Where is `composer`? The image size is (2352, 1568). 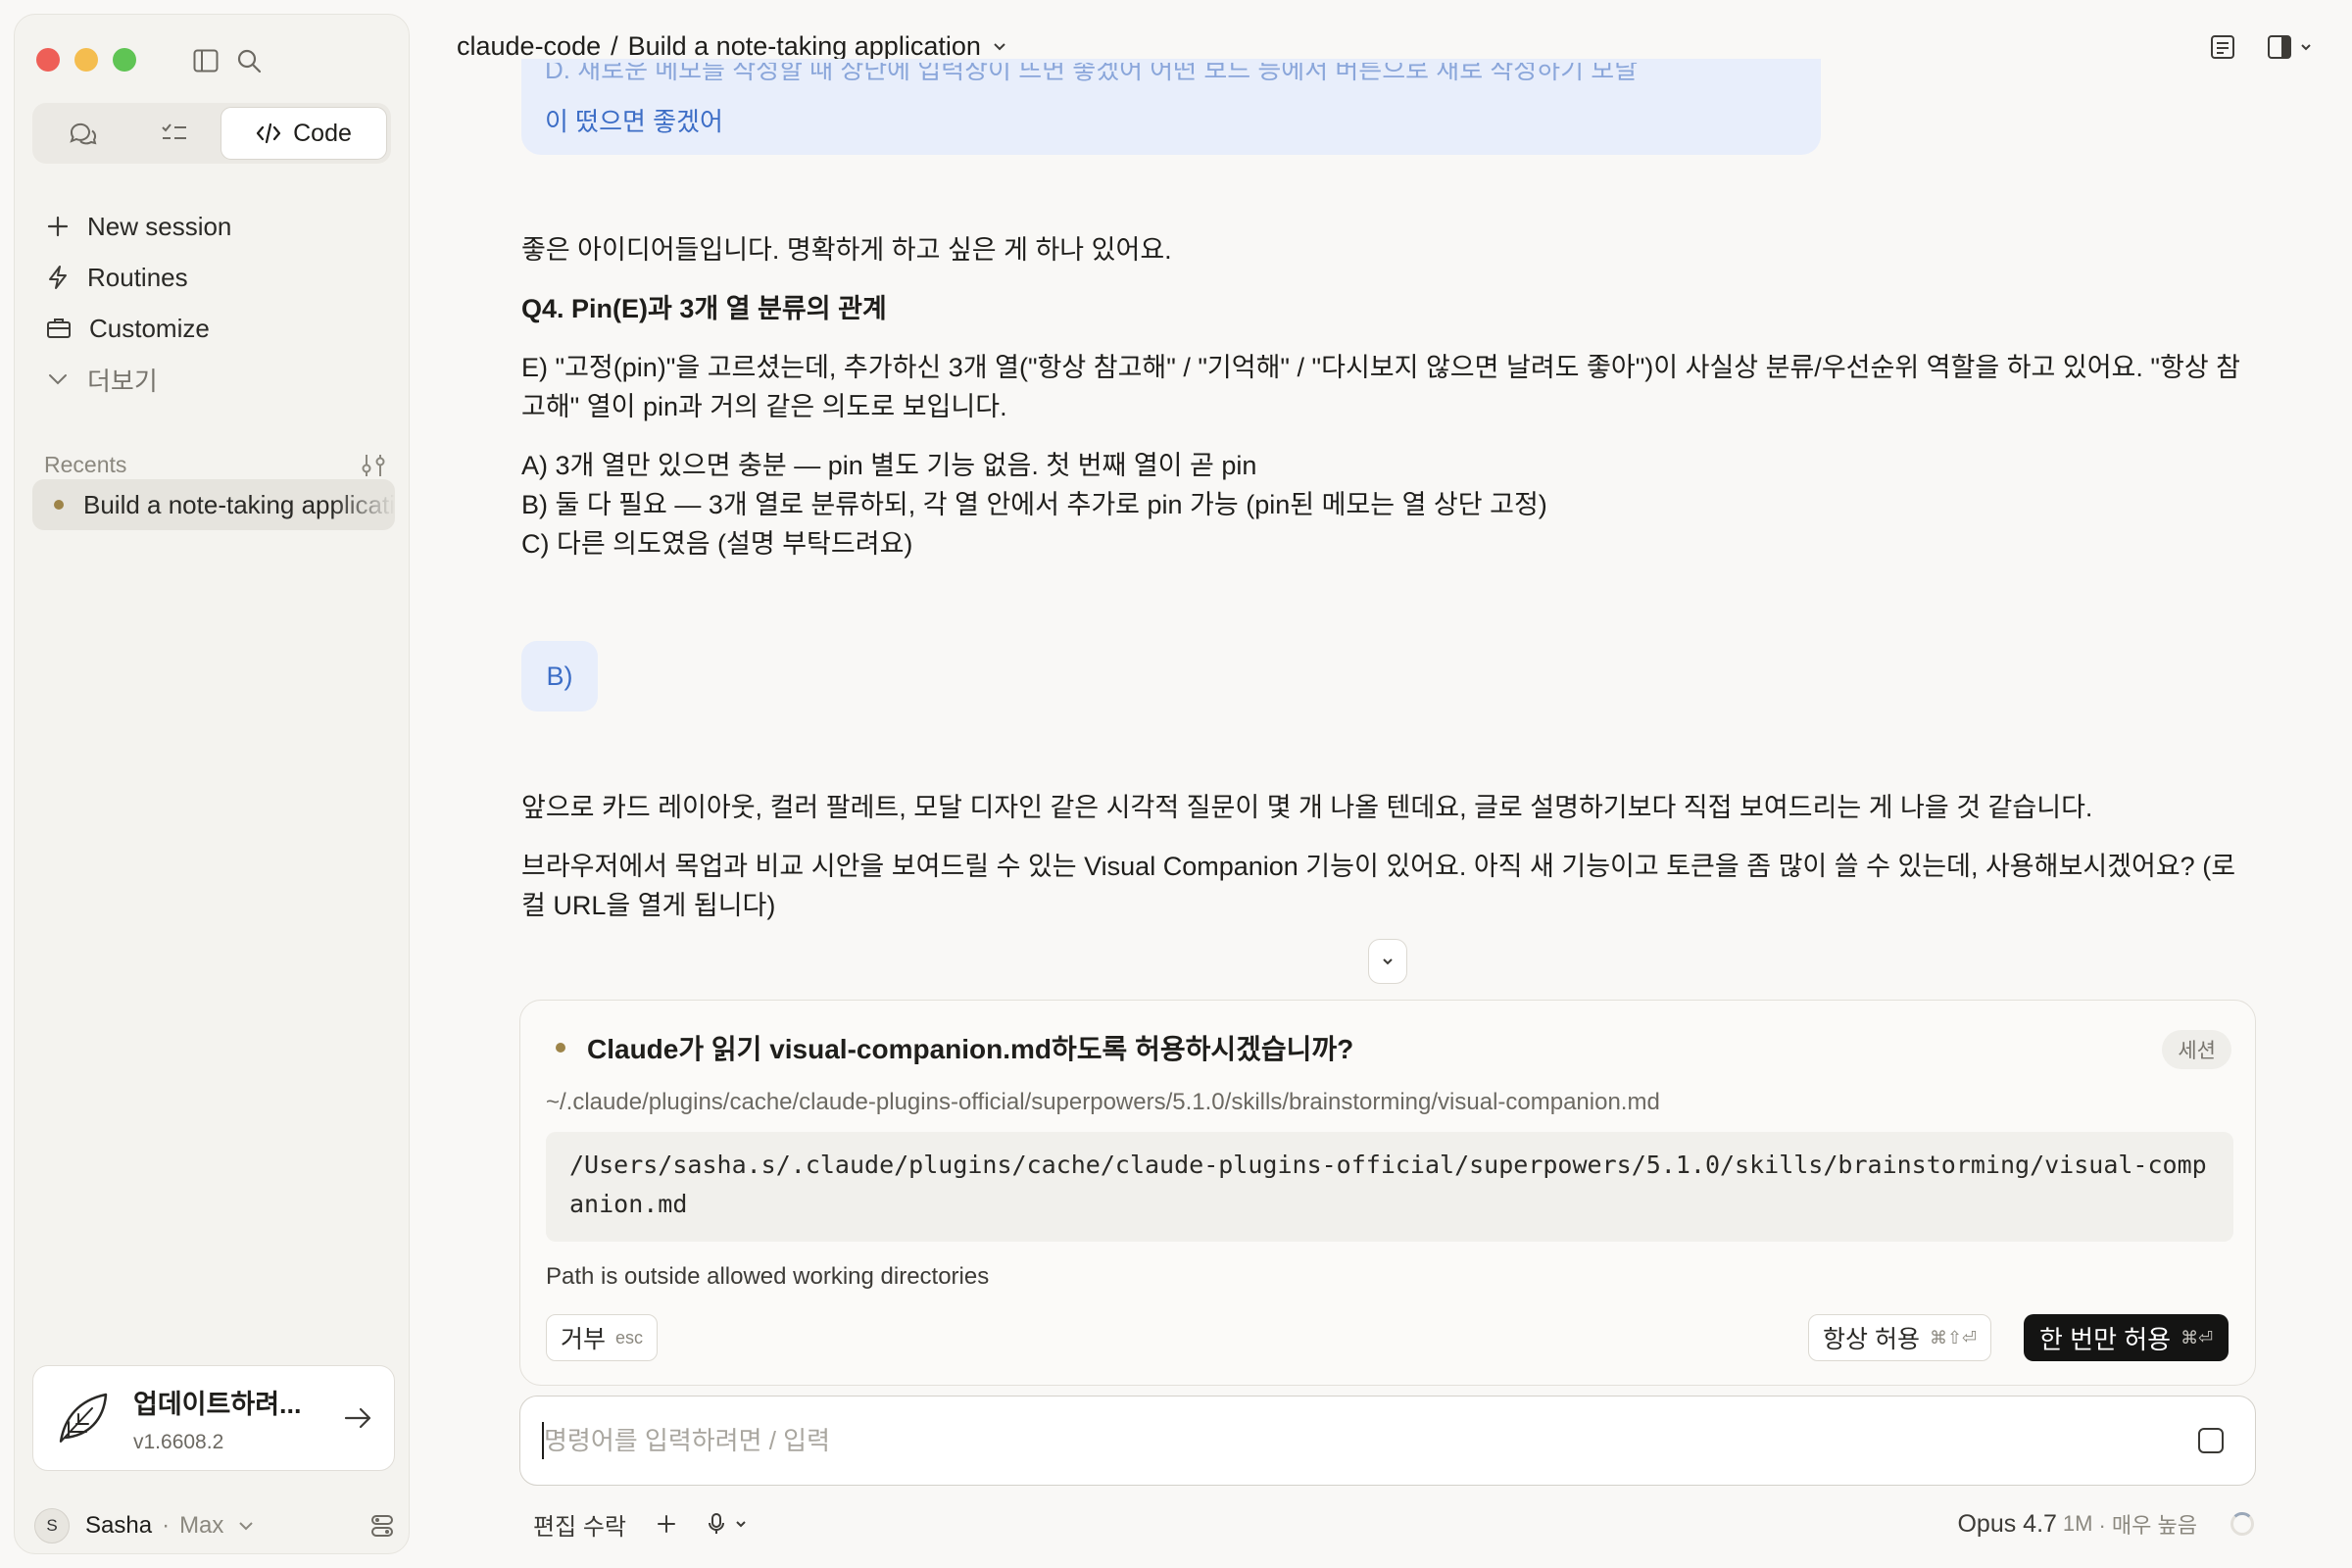 composer is located at coordinates (1387, 1441).